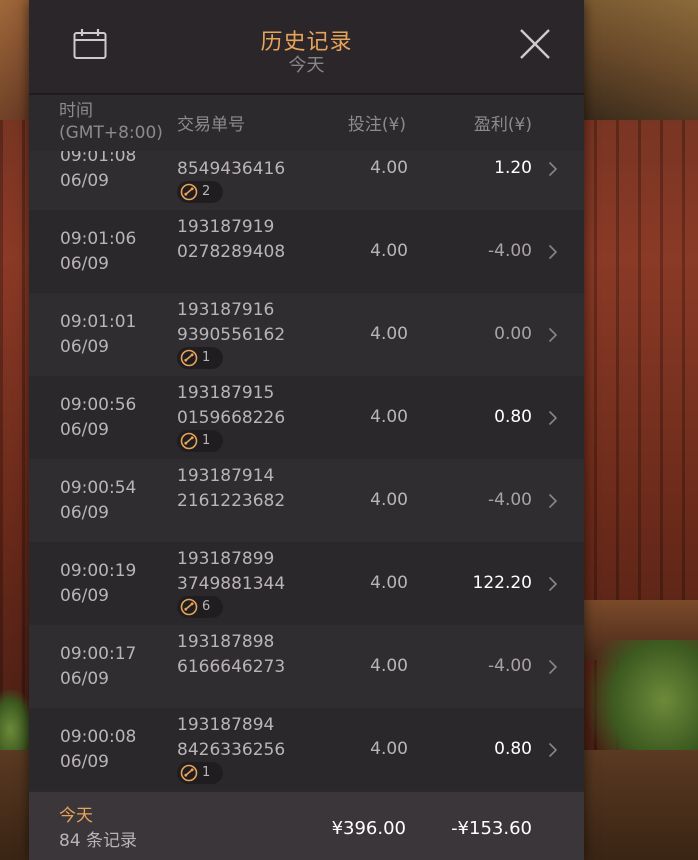 This screenshot has width=698, height=860. I want to click on free-spin-badge: 6, so click(200, 607).